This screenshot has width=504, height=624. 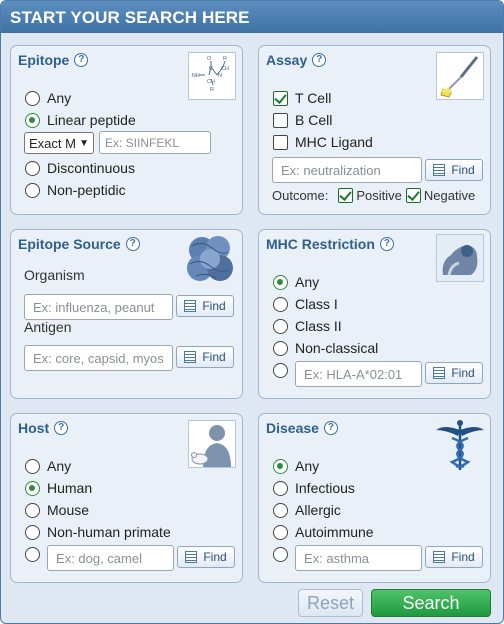 I want to click on svg-text: ·NH, so click(x=195, y=76).